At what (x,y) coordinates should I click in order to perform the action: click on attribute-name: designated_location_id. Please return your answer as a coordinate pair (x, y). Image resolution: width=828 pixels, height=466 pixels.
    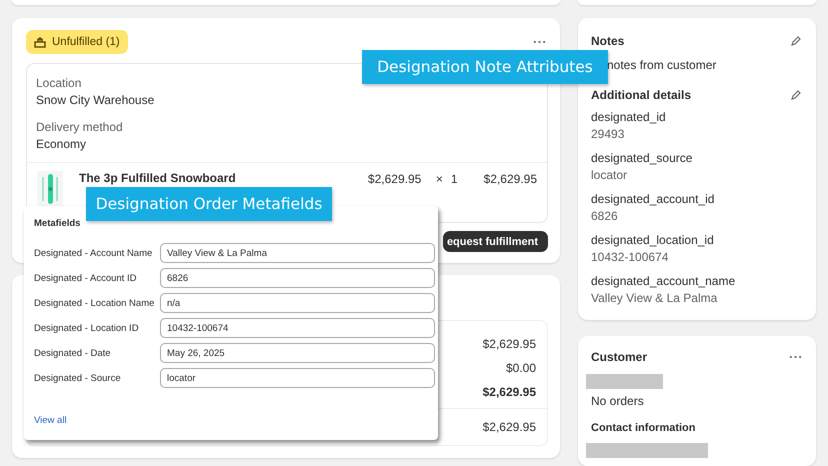
    Looking at the image, I should click on (653, 240).